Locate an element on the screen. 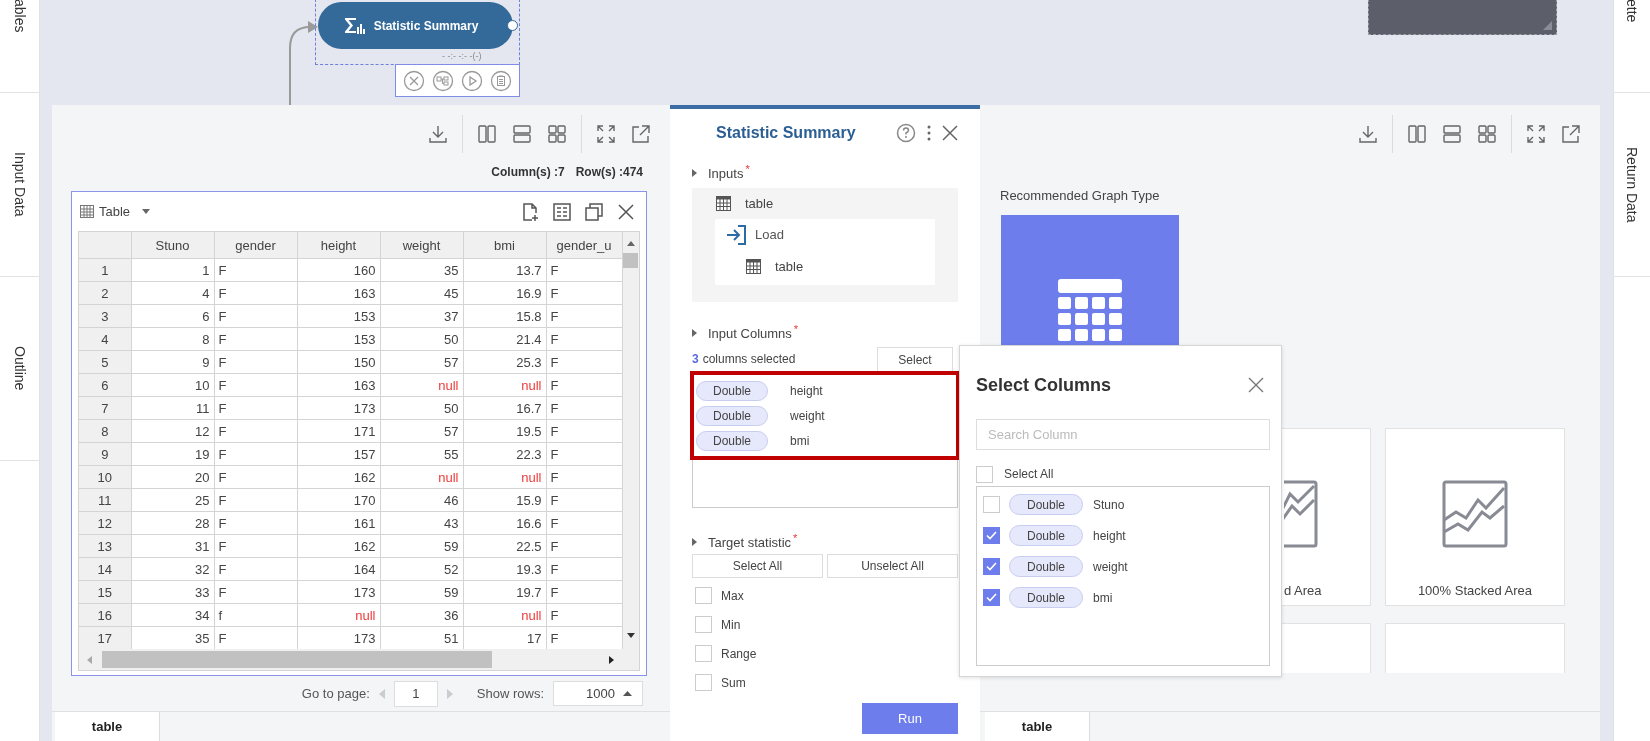 Image resolution: width=1650 pixels, height=741 pixels. column-name: weight is located at coordinates (807, 415).